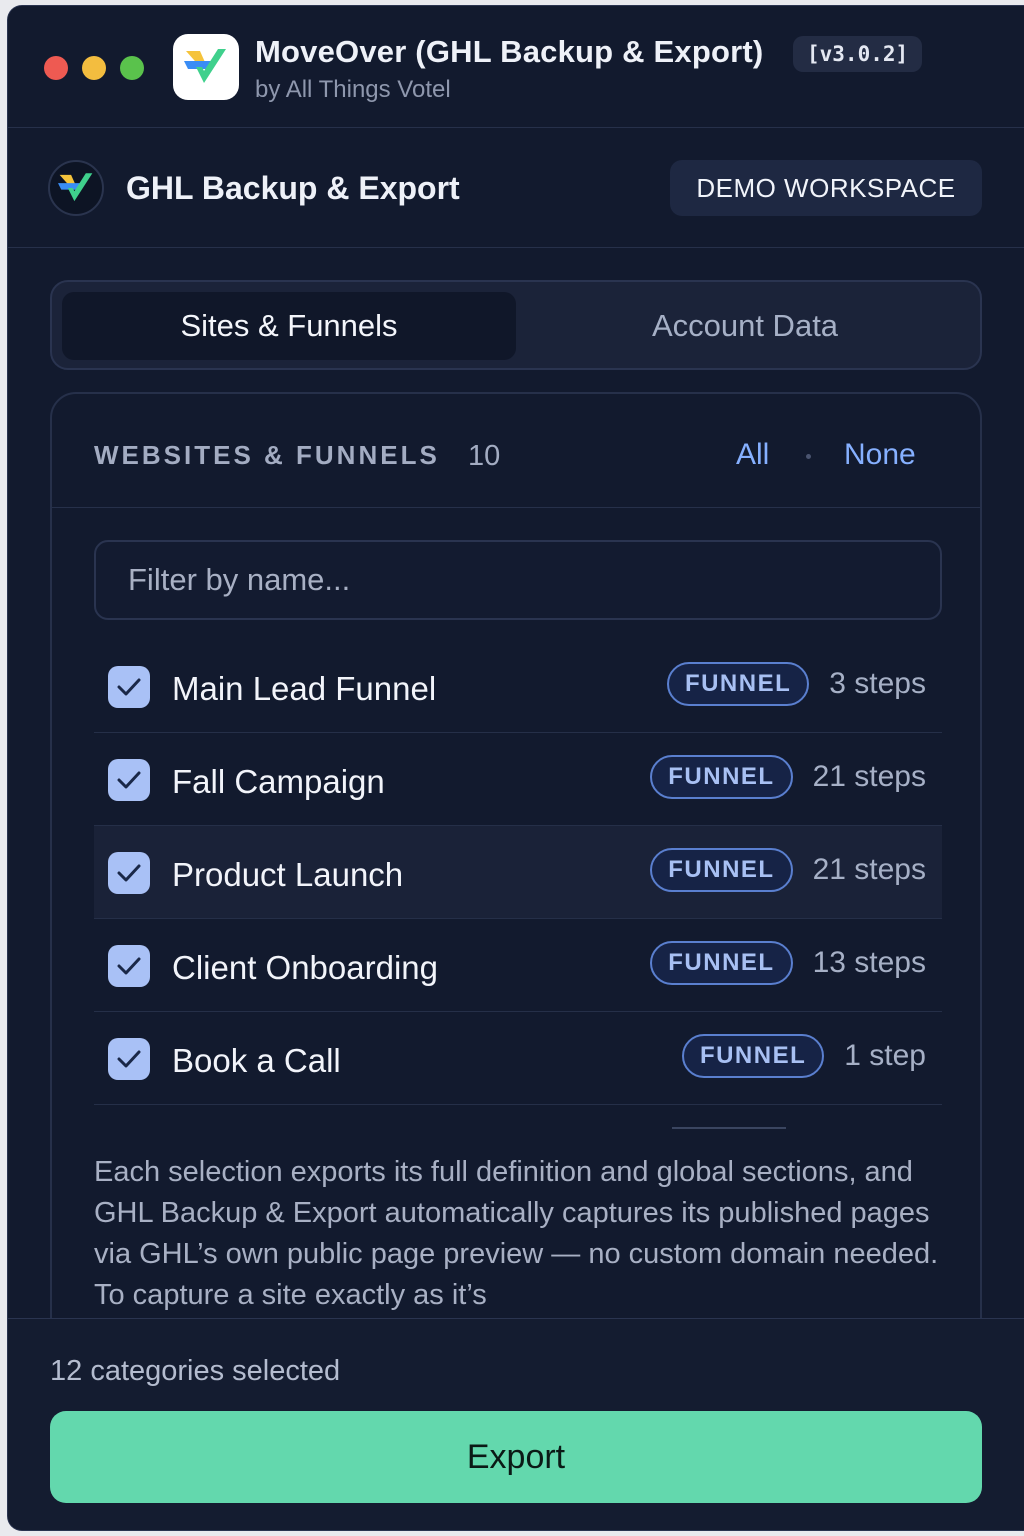 The image size is (1024, 1536). I want to click on section-count: 10, so click(484, 456).